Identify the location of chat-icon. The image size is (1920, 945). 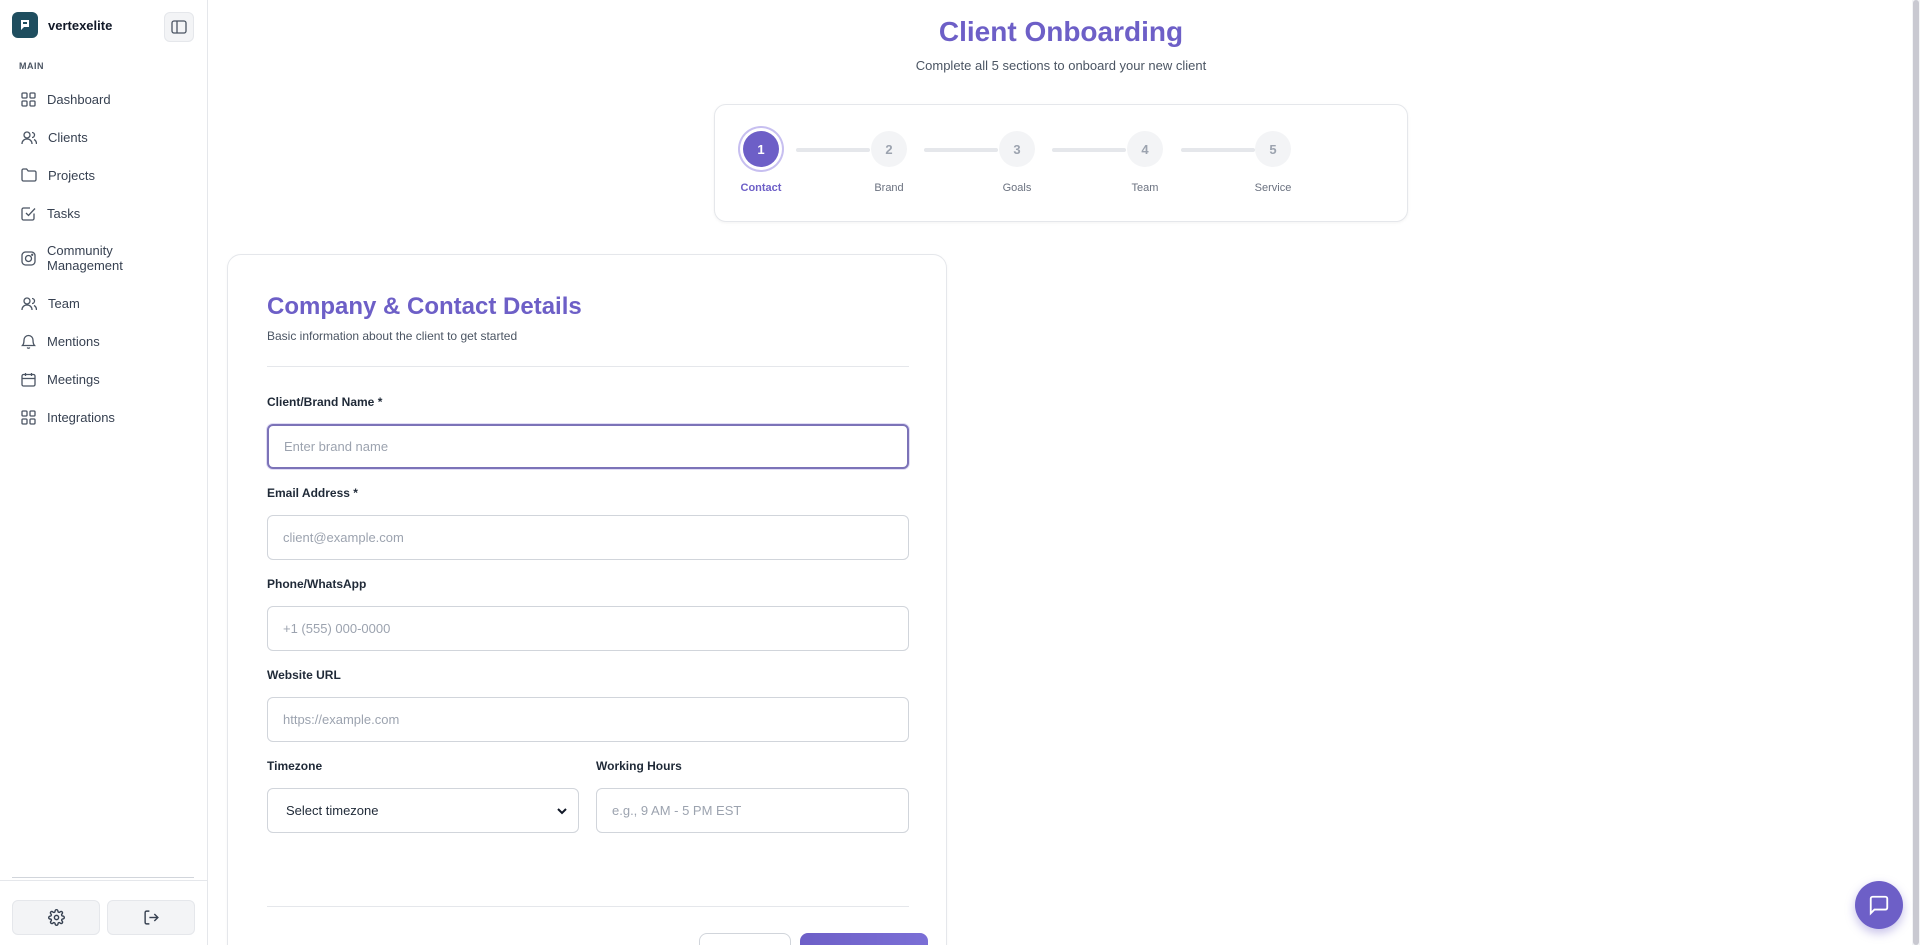
(1879, 905).